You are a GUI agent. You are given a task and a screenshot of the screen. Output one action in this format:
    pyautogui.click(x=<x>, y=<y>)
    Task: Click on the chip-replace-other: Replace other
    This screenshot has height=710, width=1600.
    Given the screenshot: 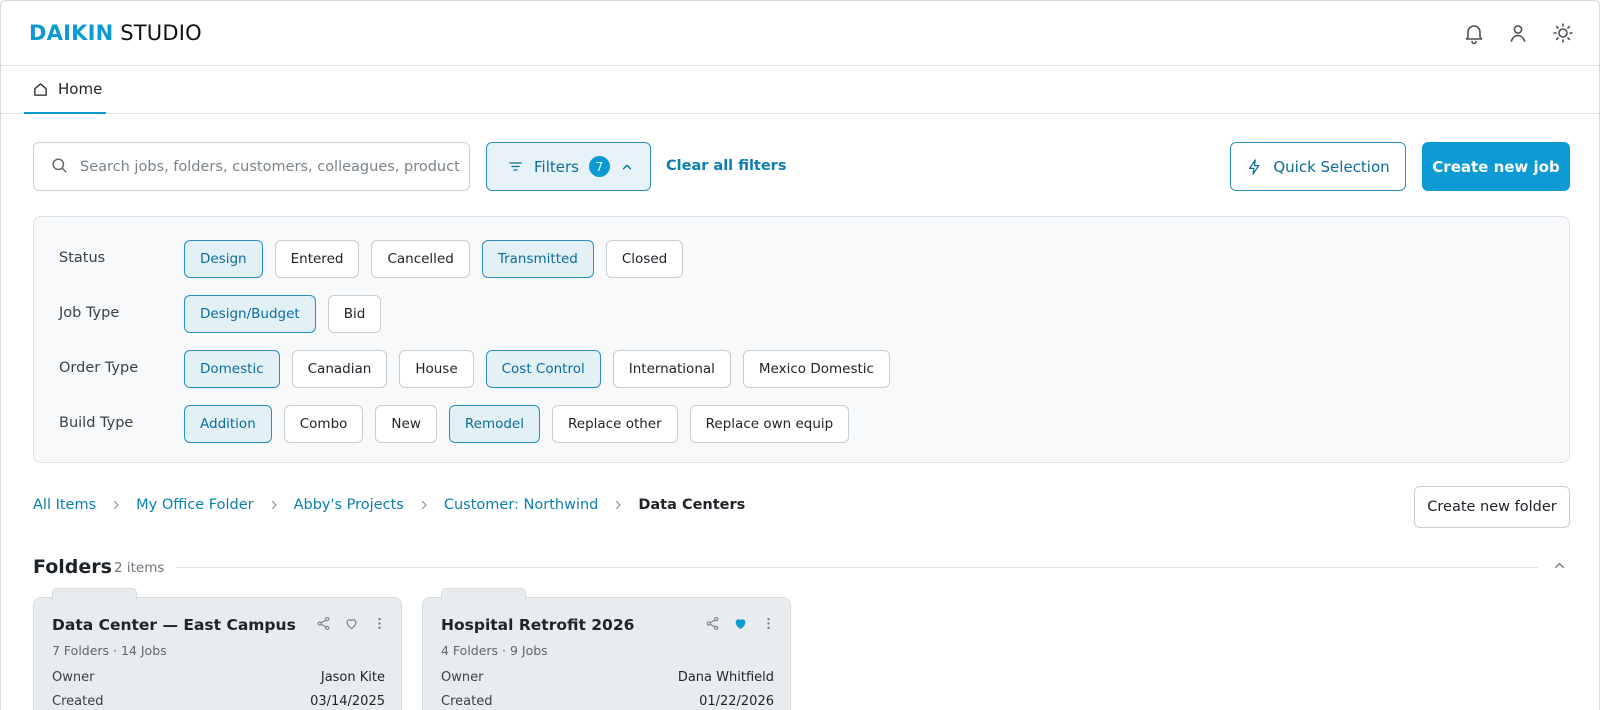 What is the action you would take?
    pyautogui.click(x=615, y=424)
    